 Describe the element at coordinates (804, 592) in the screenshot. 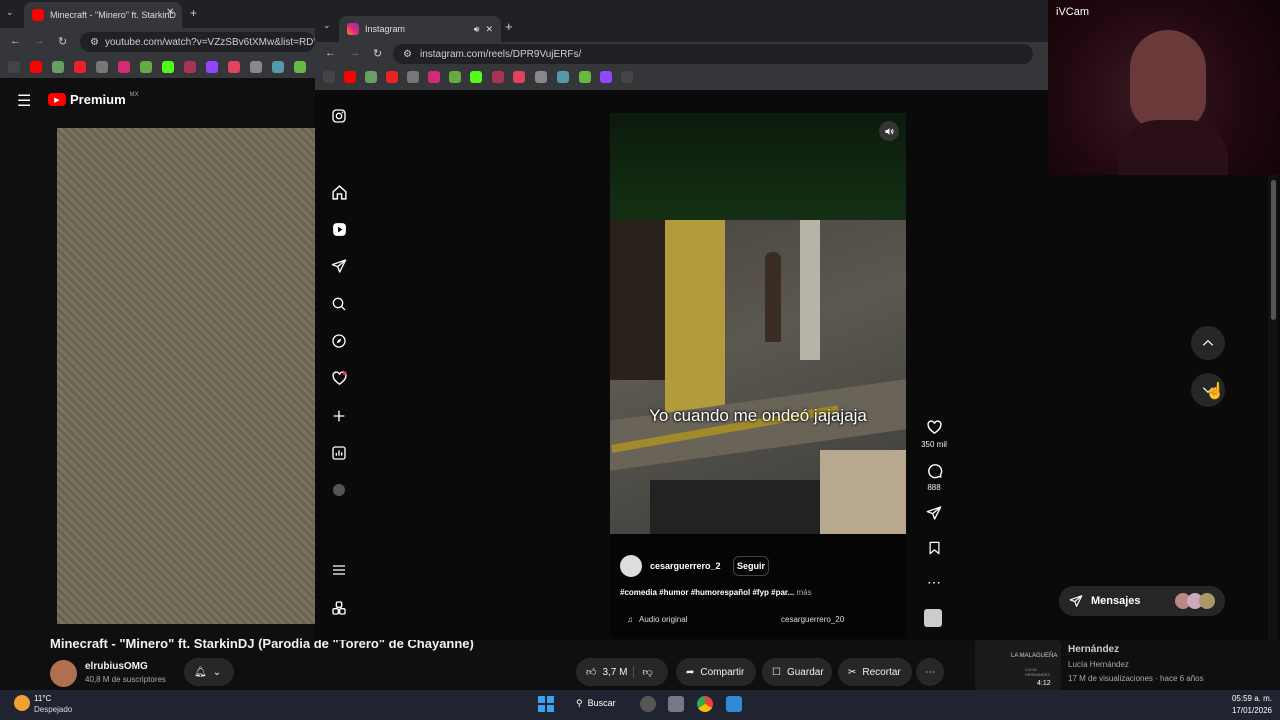

I see `more-link: más` at that location.